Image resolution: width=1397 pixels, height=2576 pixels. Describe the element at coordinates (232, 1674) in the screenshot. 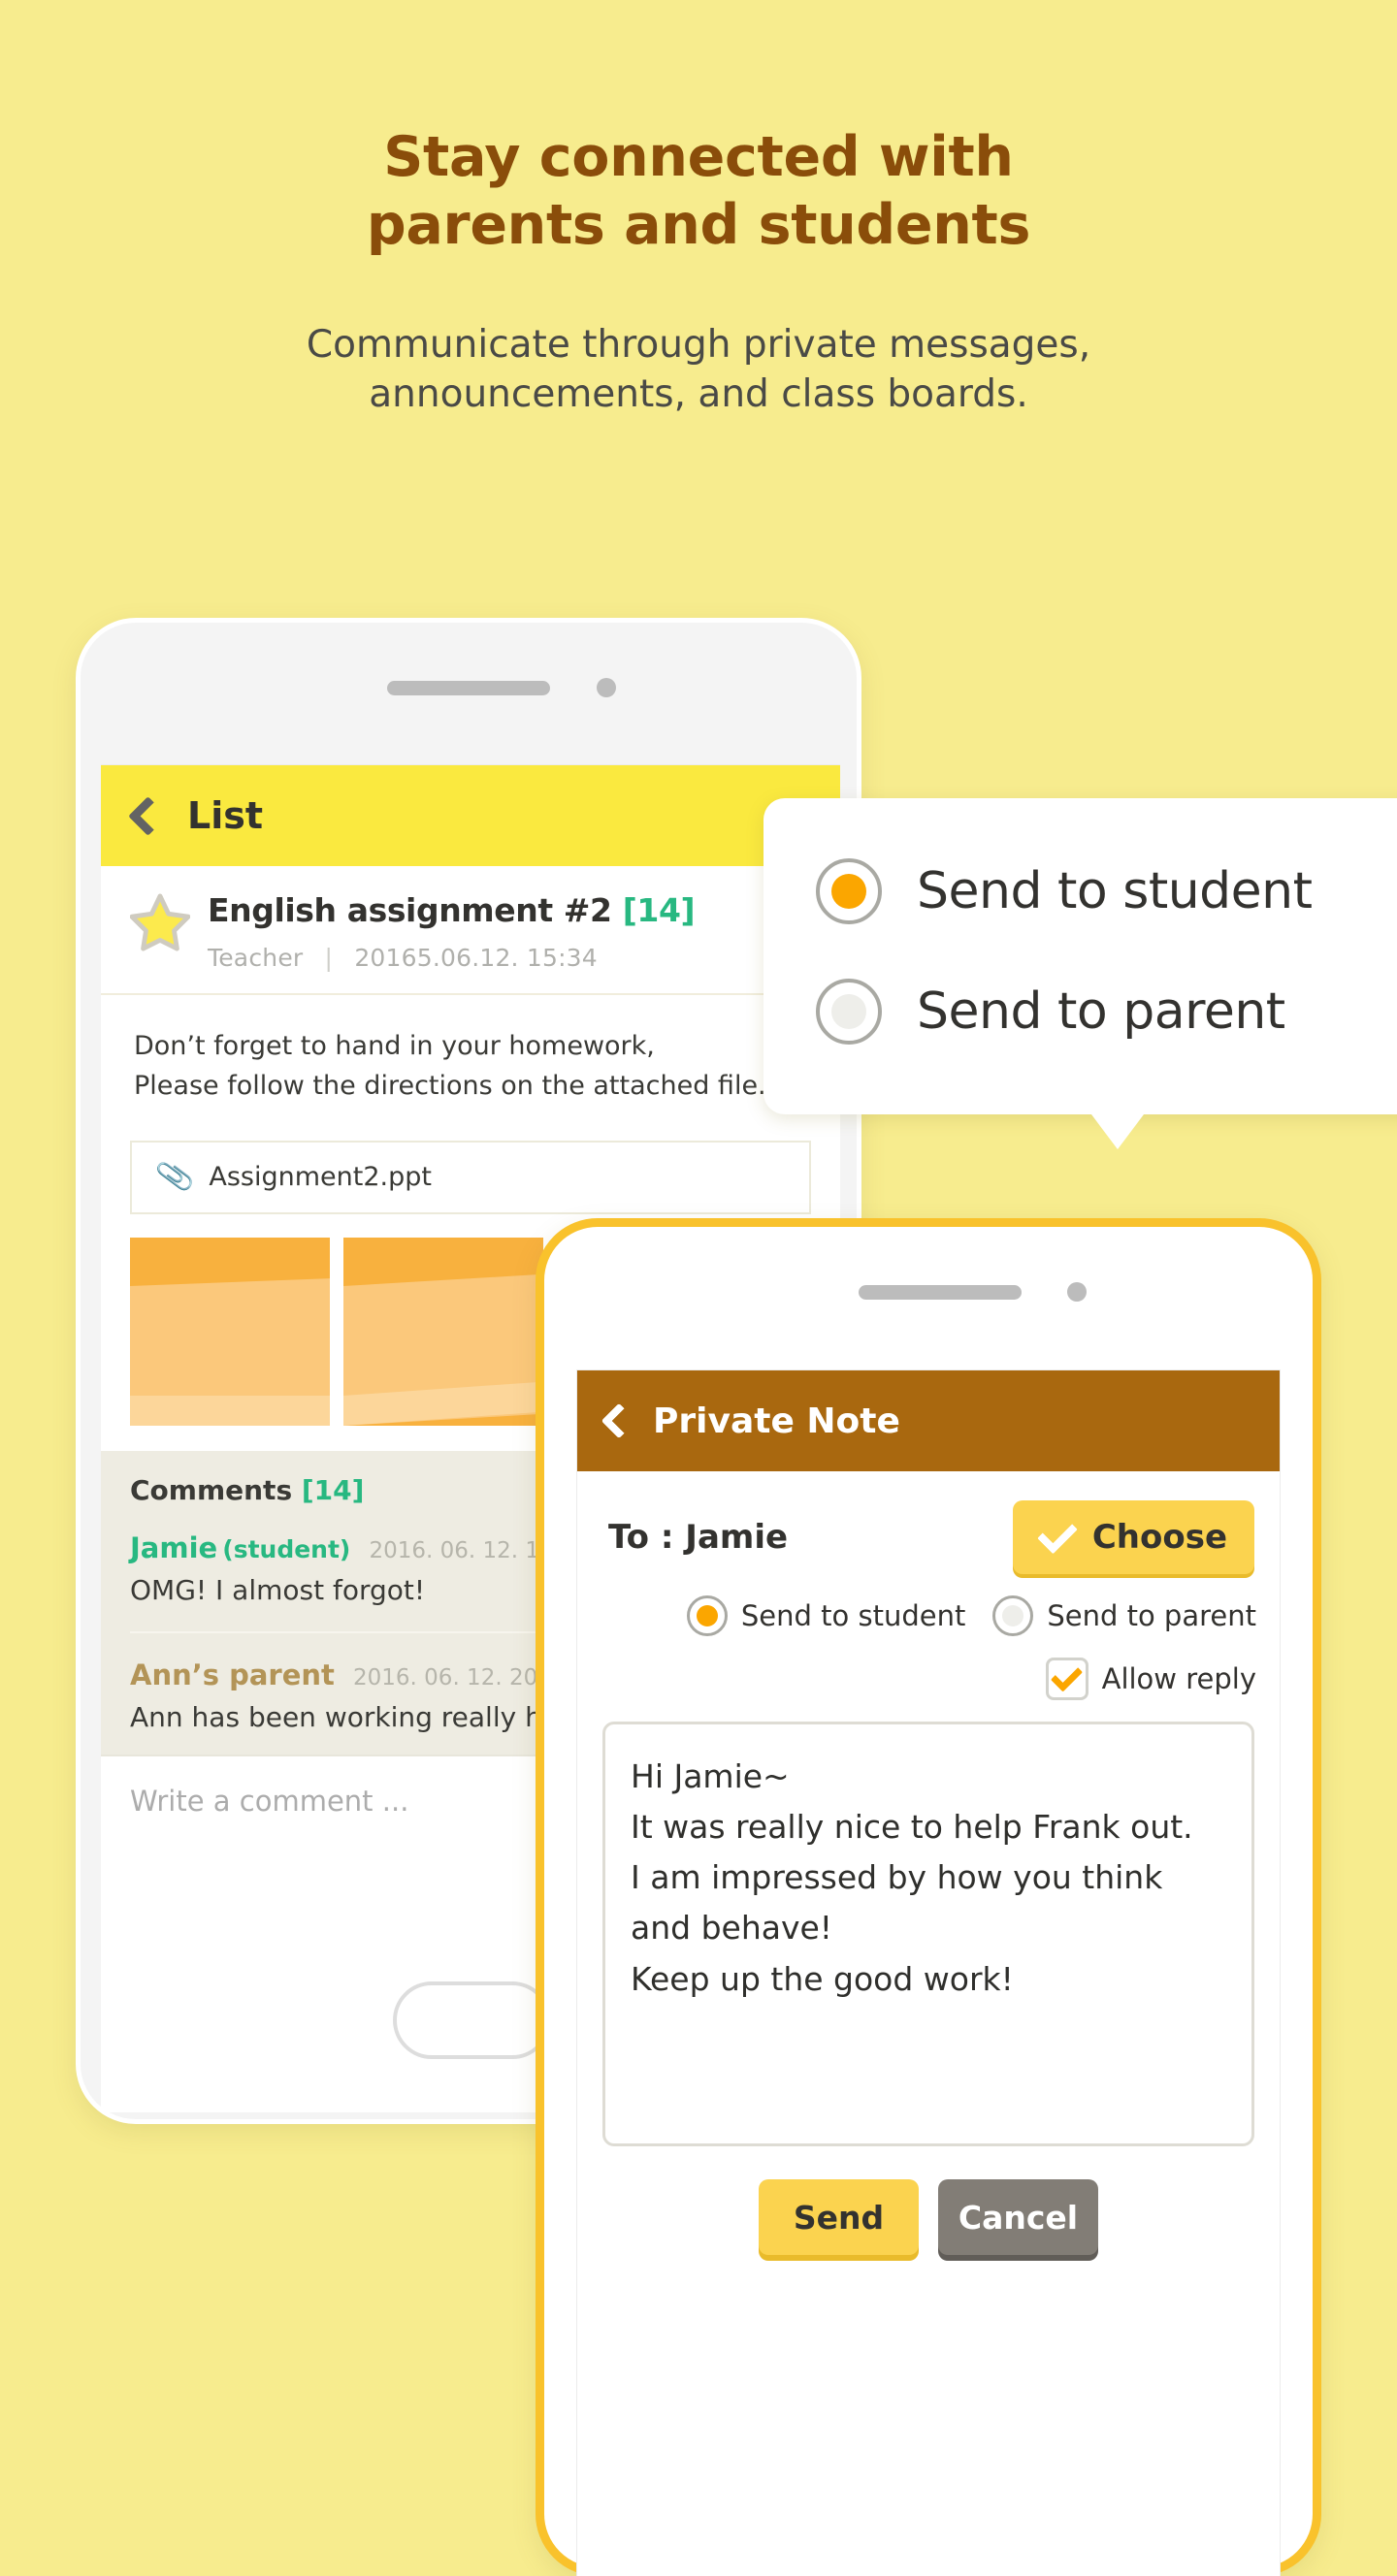

I see `comment-author-name: Ann’s parent` at that location.